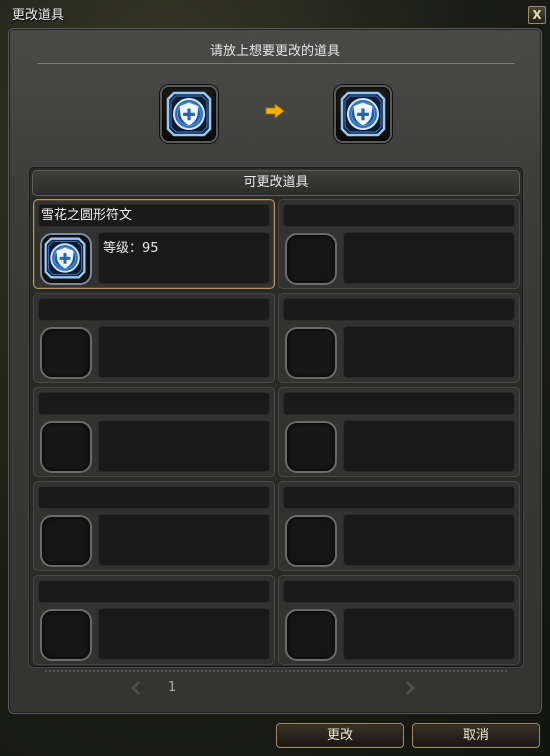 This screenshot has width=550, height=756. I want to click on divider, so click(276, 63).